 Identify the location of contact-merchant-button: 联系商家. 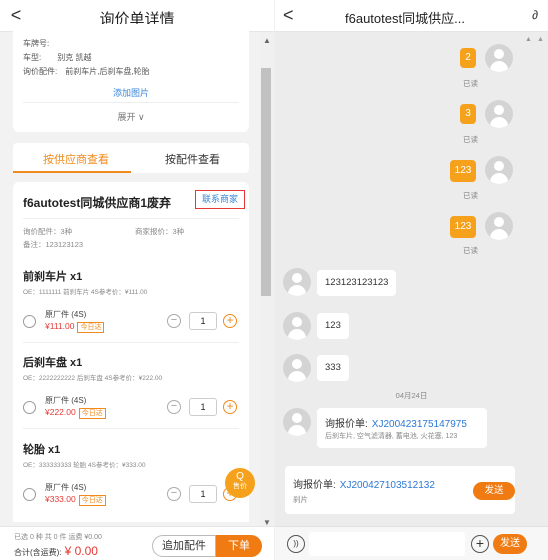
(220, 199).